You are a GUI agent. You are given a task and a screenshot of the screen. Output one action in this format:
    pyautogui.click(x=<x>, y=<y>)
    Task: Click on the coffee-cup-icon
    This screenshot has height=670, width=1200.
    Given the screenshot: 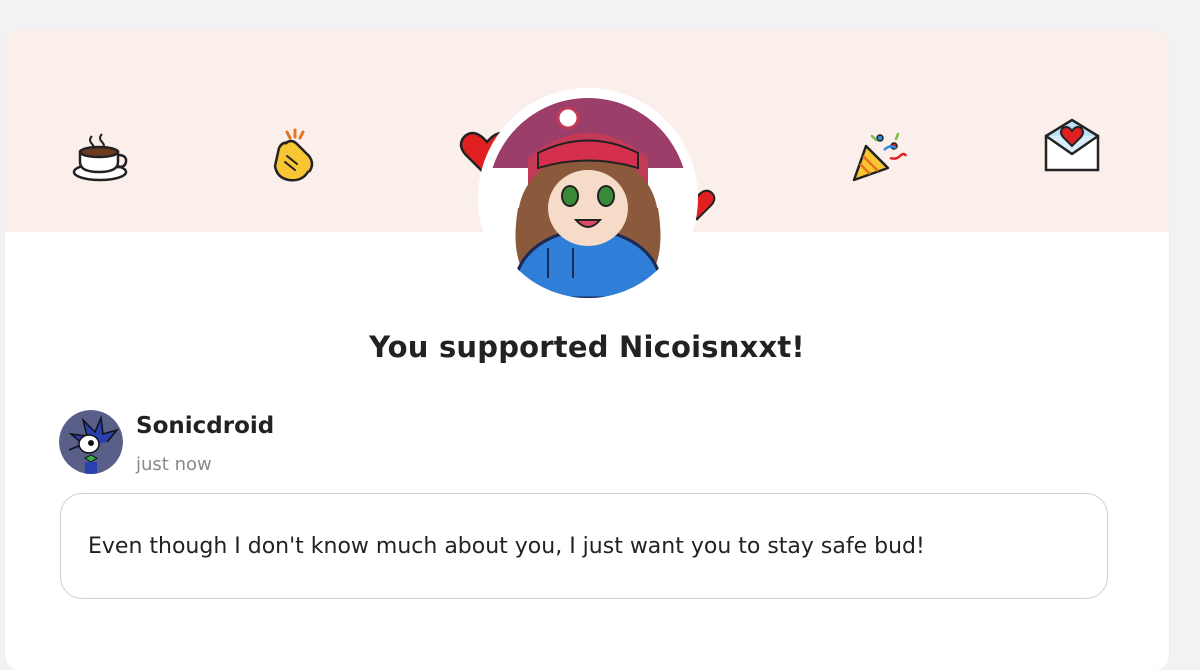 What is the action you would take?
    pyautogui.click(x=100, y=157)
    